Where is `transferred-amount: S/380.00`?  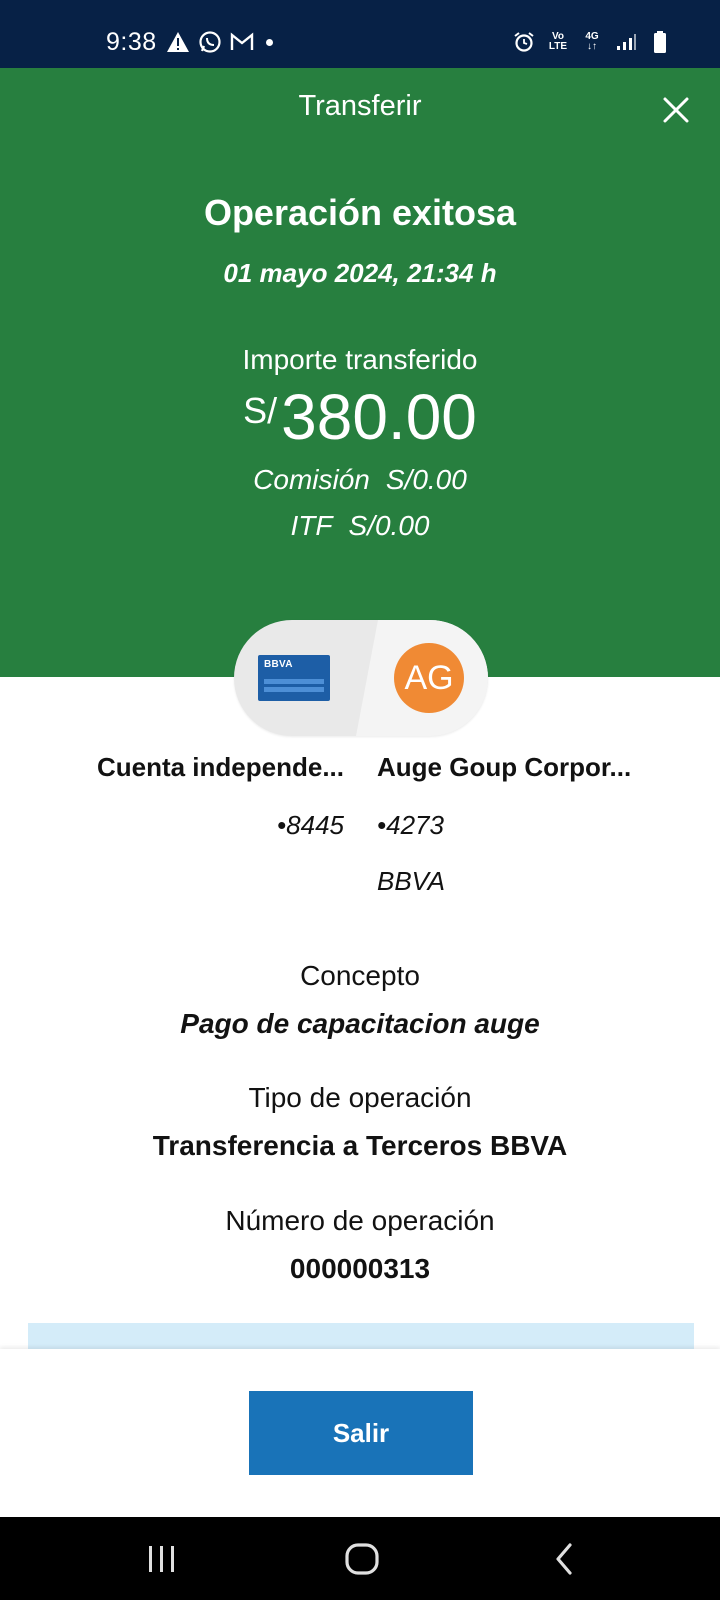 transferred-amount: S/380.00 is located at coordinates (360, 417).